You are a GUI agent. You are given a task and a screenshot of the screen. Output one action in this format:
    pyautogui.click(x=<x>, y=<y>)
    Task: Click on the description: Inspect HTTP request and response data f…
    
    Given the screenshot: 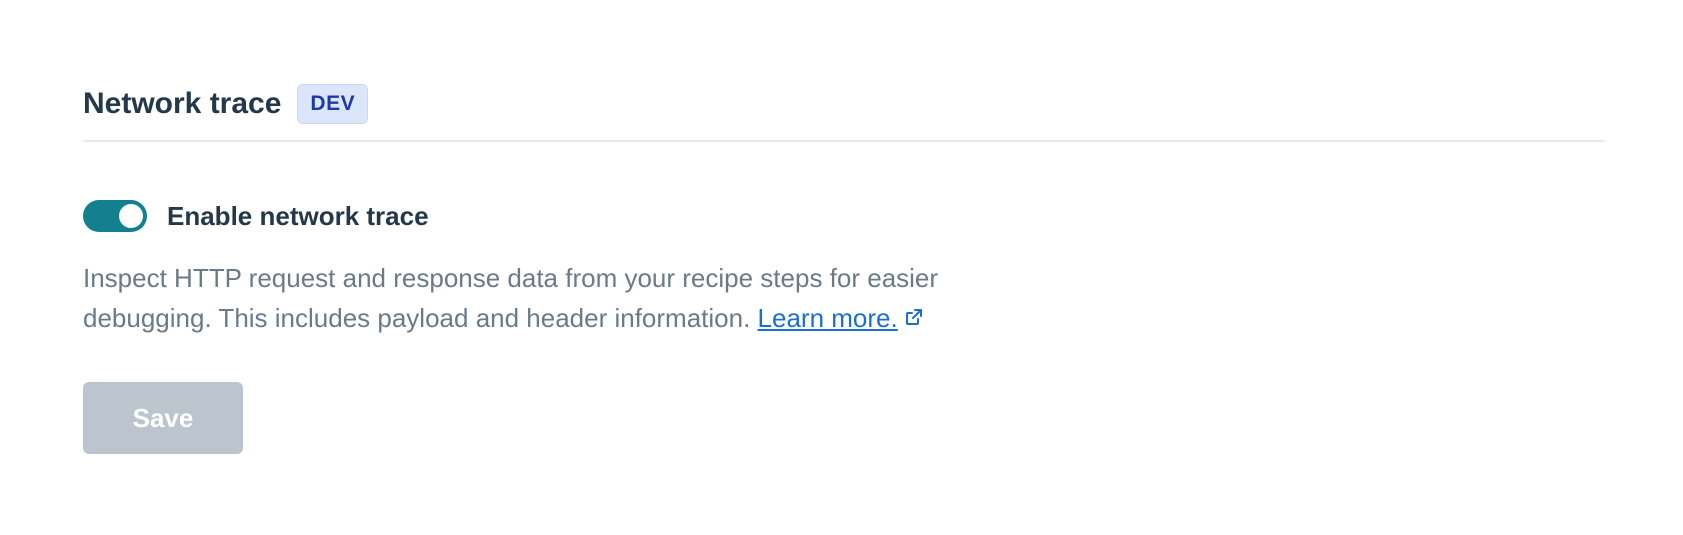 What is the action you would take?
    pyautogui.click(x=533, y=298)
    